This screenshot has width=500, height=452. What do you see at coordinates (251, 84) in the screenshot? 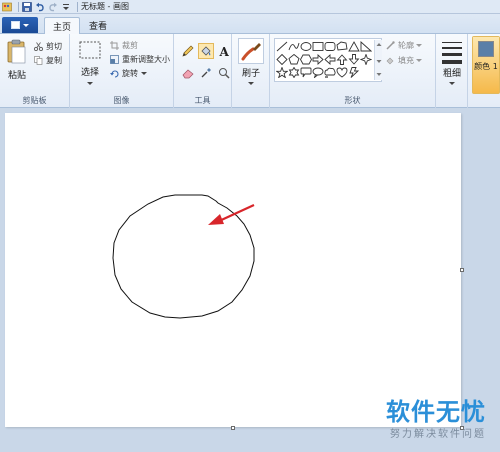
I see `brushes-chevron-down-icon` at bounding box center [251, 84].